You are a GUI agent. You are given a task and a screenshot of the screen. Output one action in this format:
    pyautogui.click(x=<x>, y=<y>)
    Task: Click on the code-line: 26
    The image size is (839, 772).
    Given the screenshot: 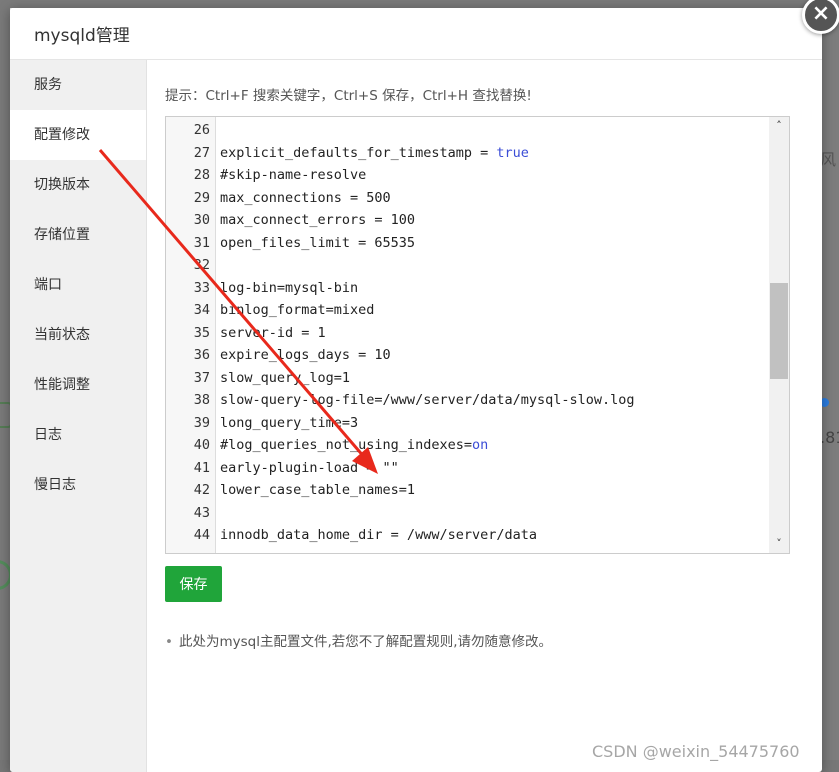 What is the action you would take?
    pyautogui.click(x=466, y=130)
    